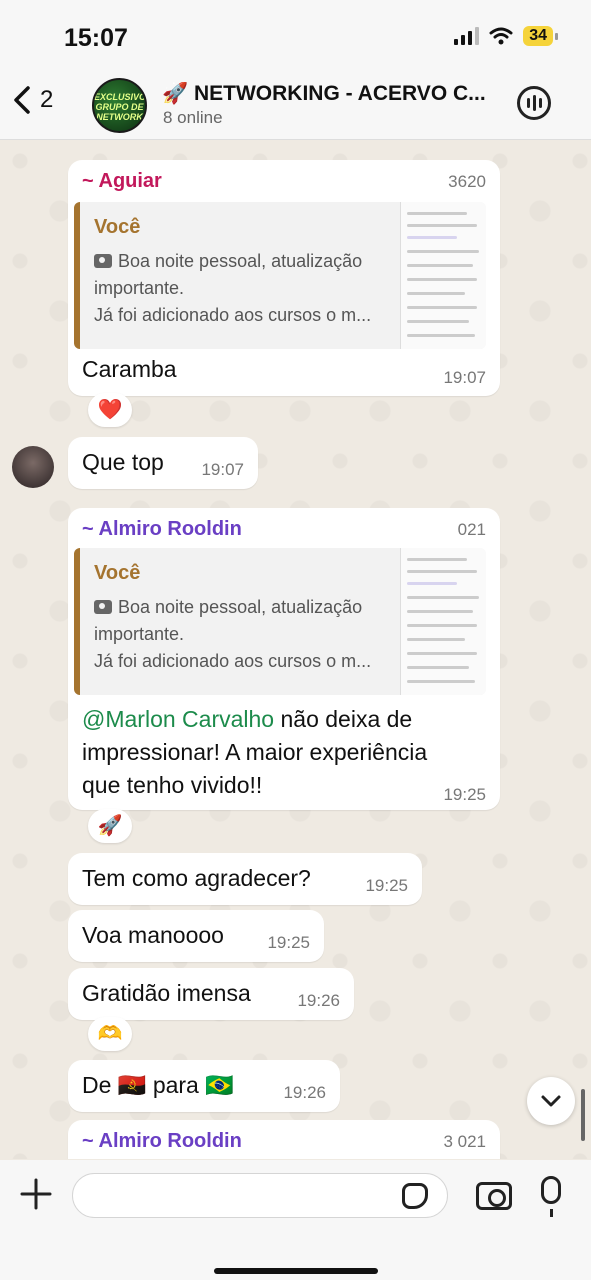 The width and height of the screenshot is (591, 1280). What do you see at coordinates (467, 36) in the screenshot?
I see `signal-icon` at bounding box center [467, 36].